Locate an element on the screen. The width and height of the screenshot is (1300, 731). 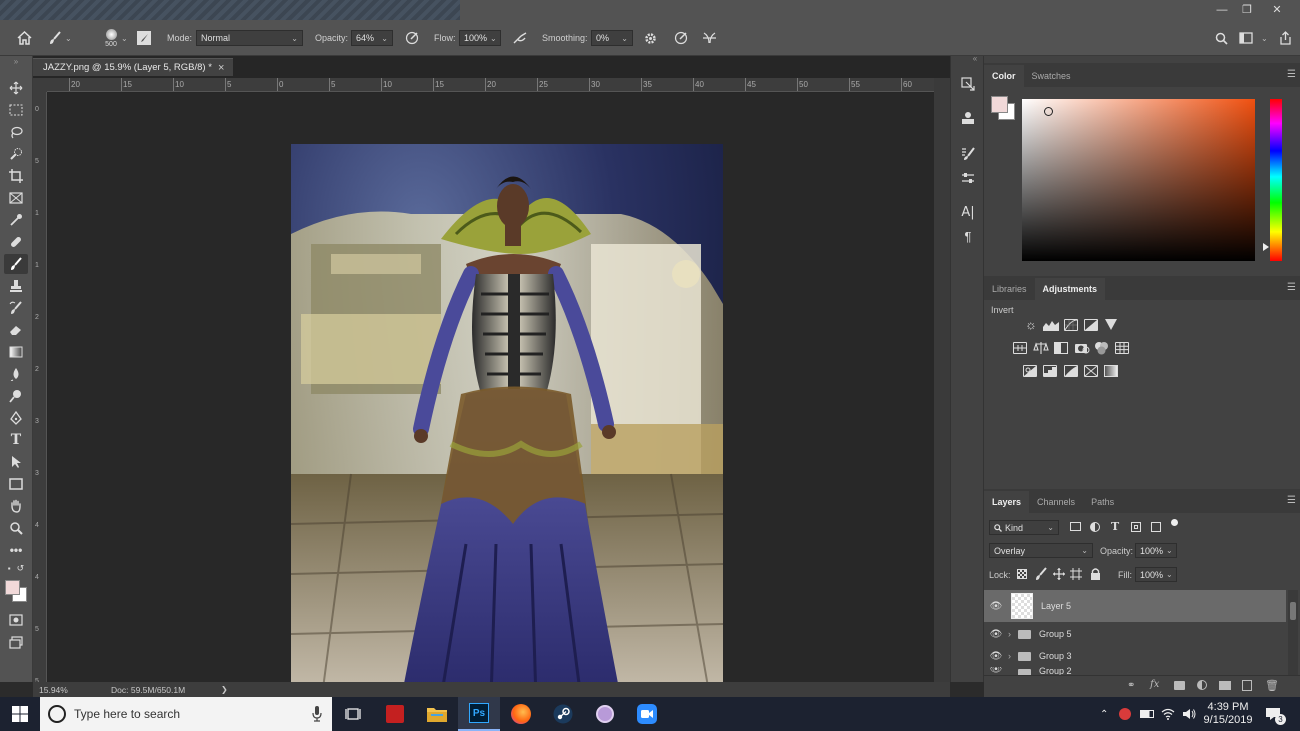
layer-name: Group 2 is located at coordinates (1055, 671).